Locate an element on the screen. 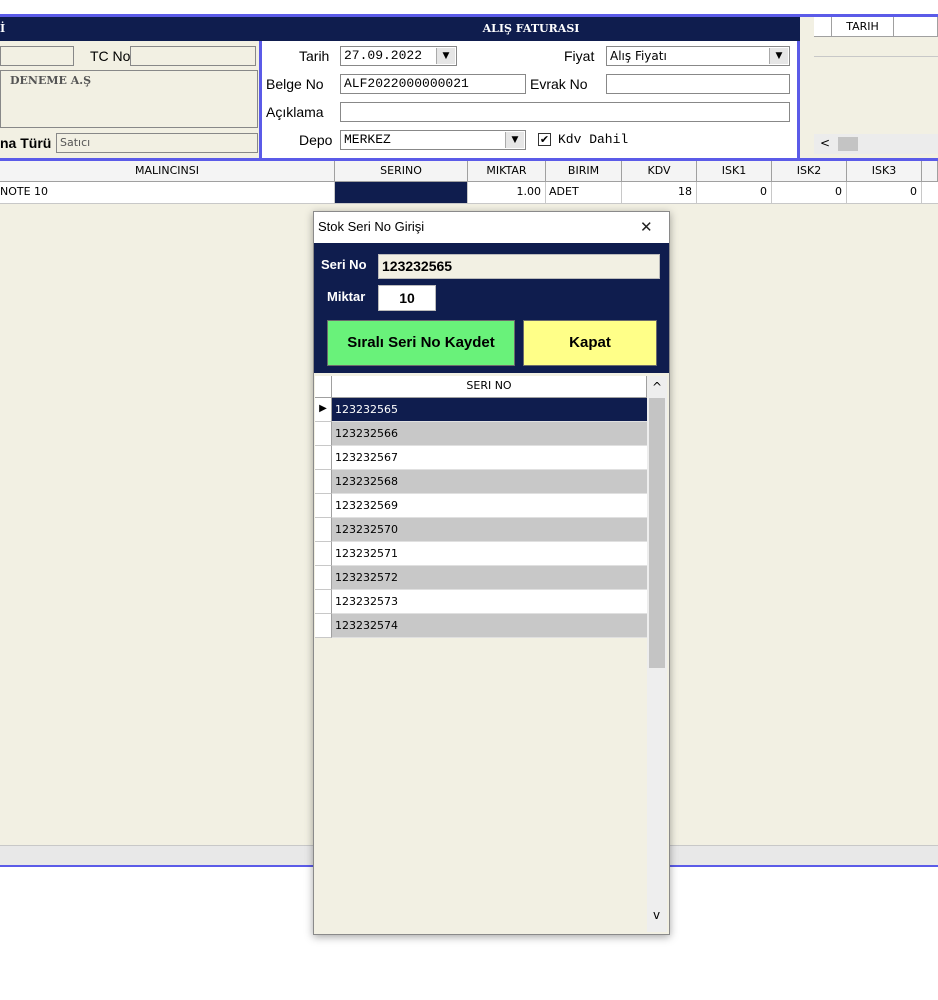 The width and height of the screenshot is (938, 1000). serial-vertical-scrollbar: ^ v is located at coordinates (657, 654).